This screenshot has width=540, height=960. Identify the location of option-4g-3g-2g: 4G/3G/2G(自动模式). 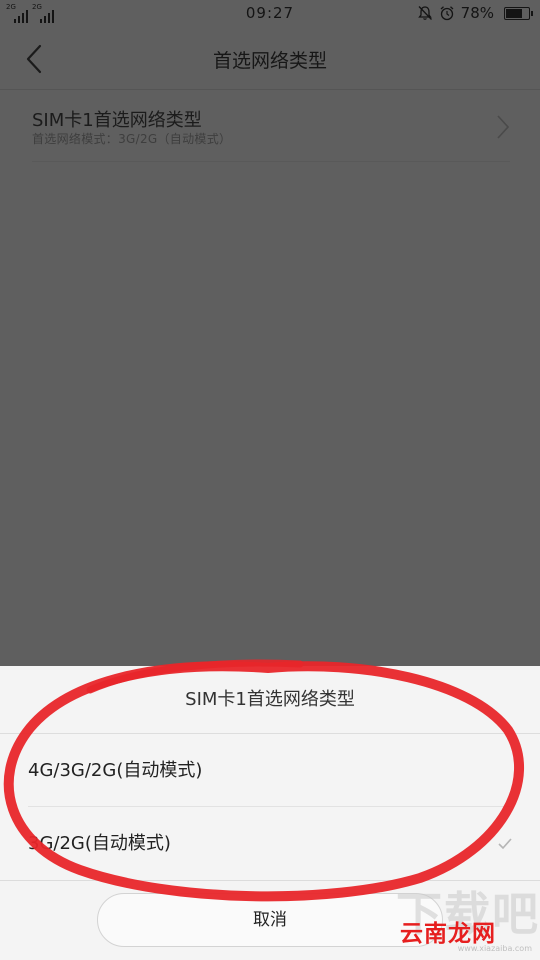
(270, 771).